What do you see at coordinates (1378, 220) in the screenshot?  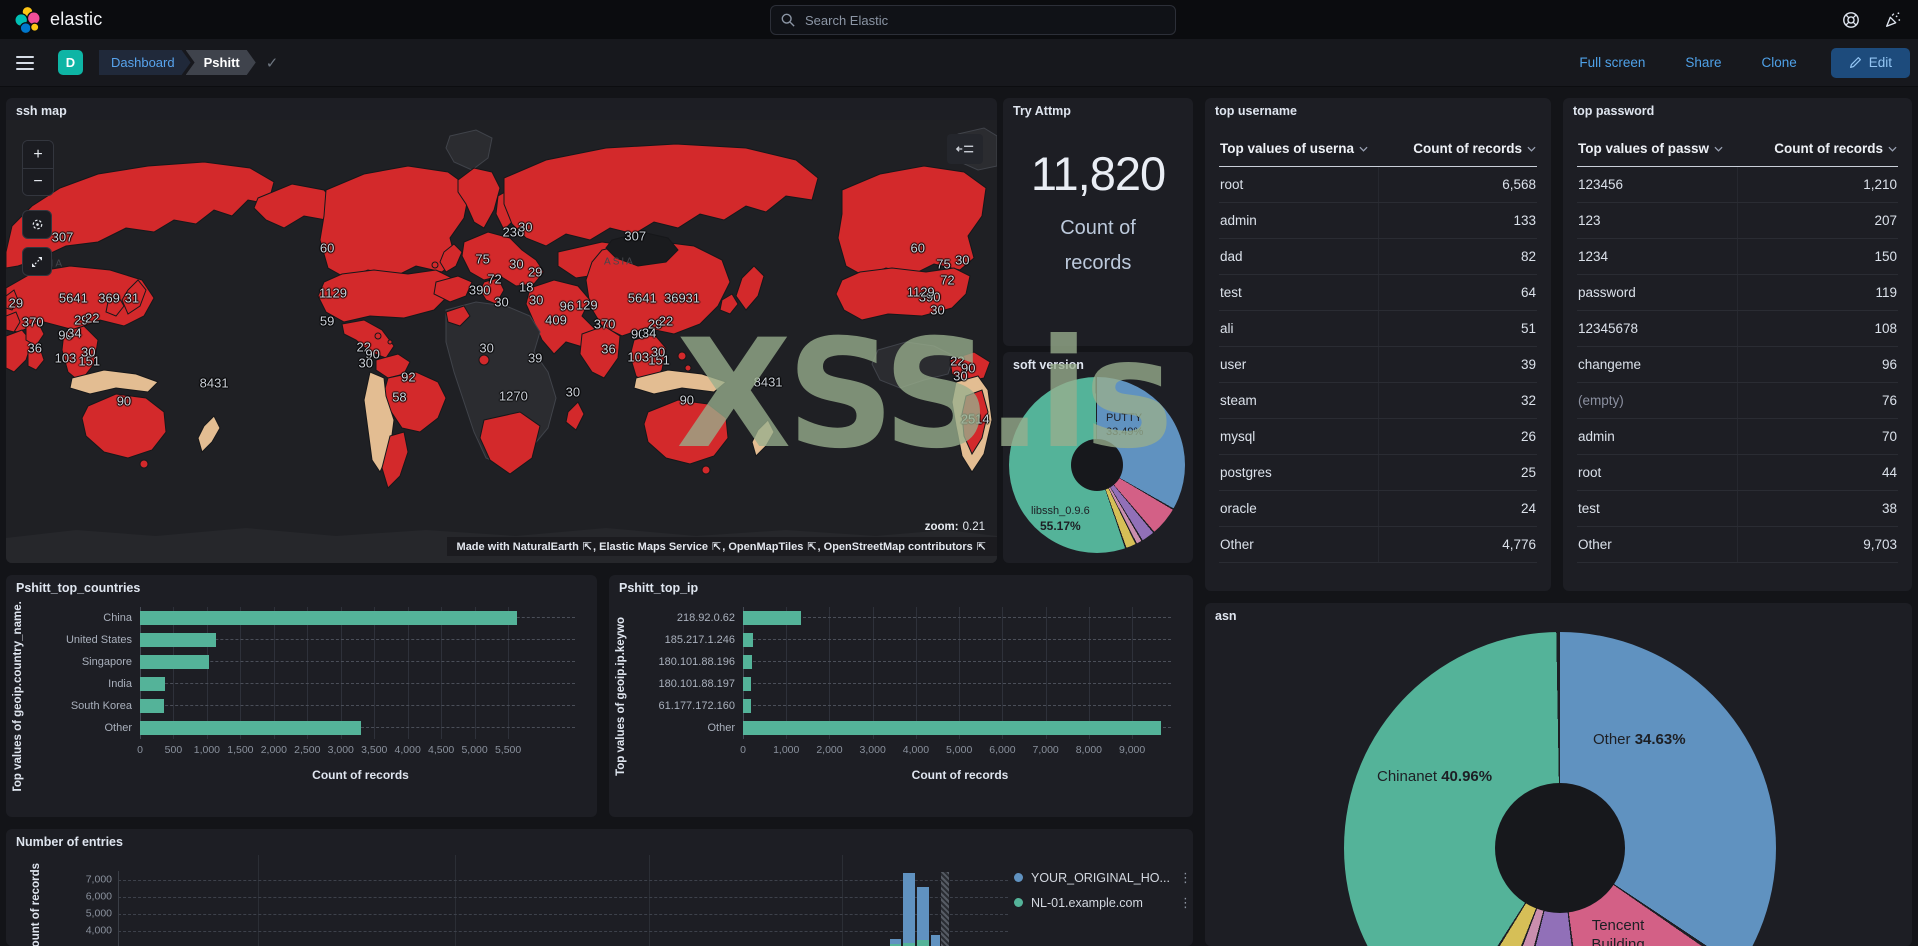 I see `table-row: admin 133` at bounding box center [1378, 220].